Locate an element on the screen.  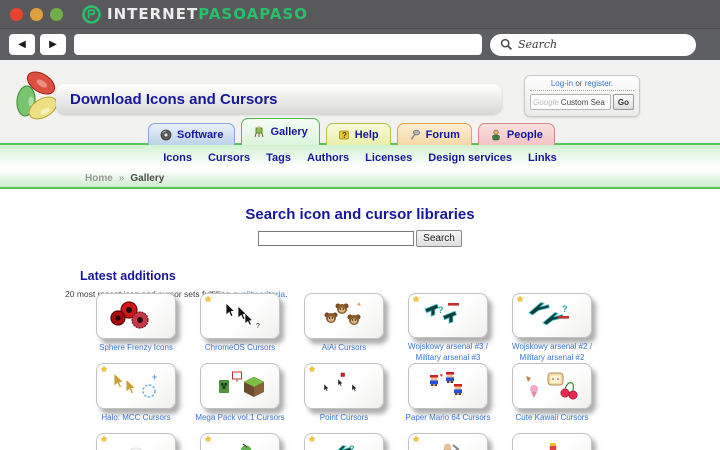
gallery-easel-icon is located at coordinates (259, 132).